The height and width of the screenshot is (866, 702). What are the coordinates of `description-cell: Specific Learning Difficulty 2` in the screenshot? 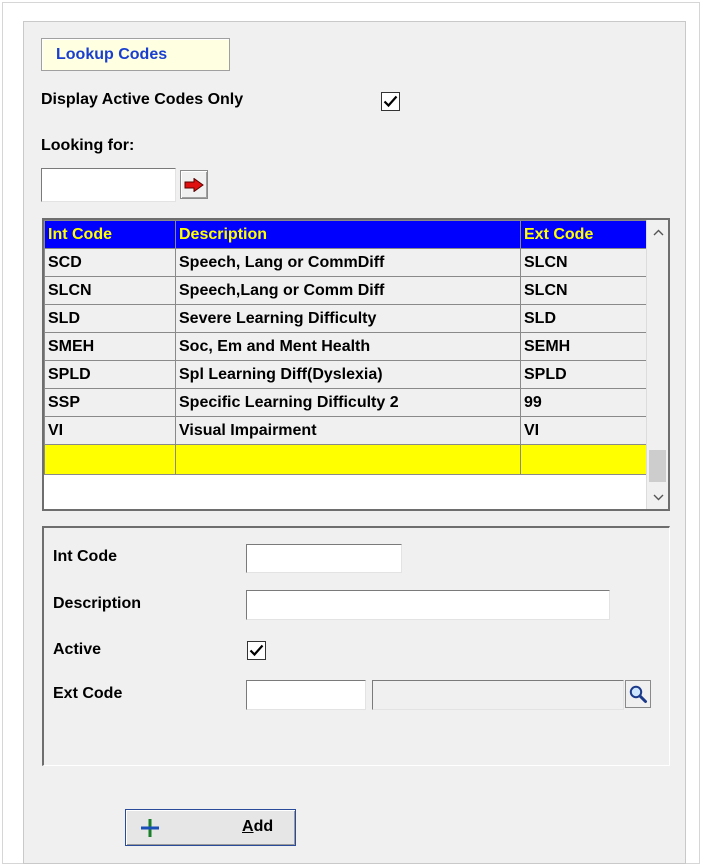 It's located at (348, 402).